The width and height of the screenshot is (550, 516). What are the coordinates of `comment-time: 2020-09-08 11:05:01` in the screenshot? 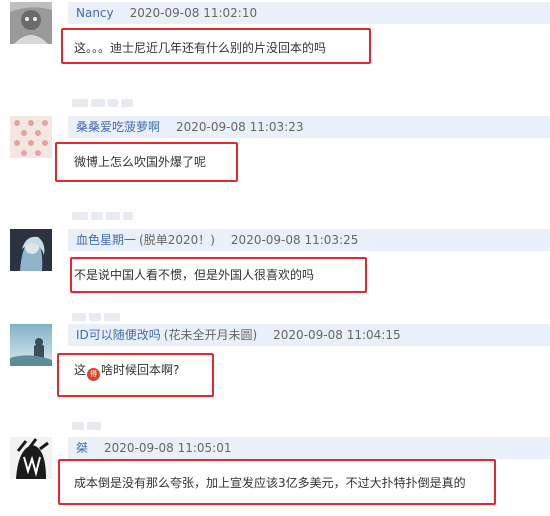 It's located at (168, 448).